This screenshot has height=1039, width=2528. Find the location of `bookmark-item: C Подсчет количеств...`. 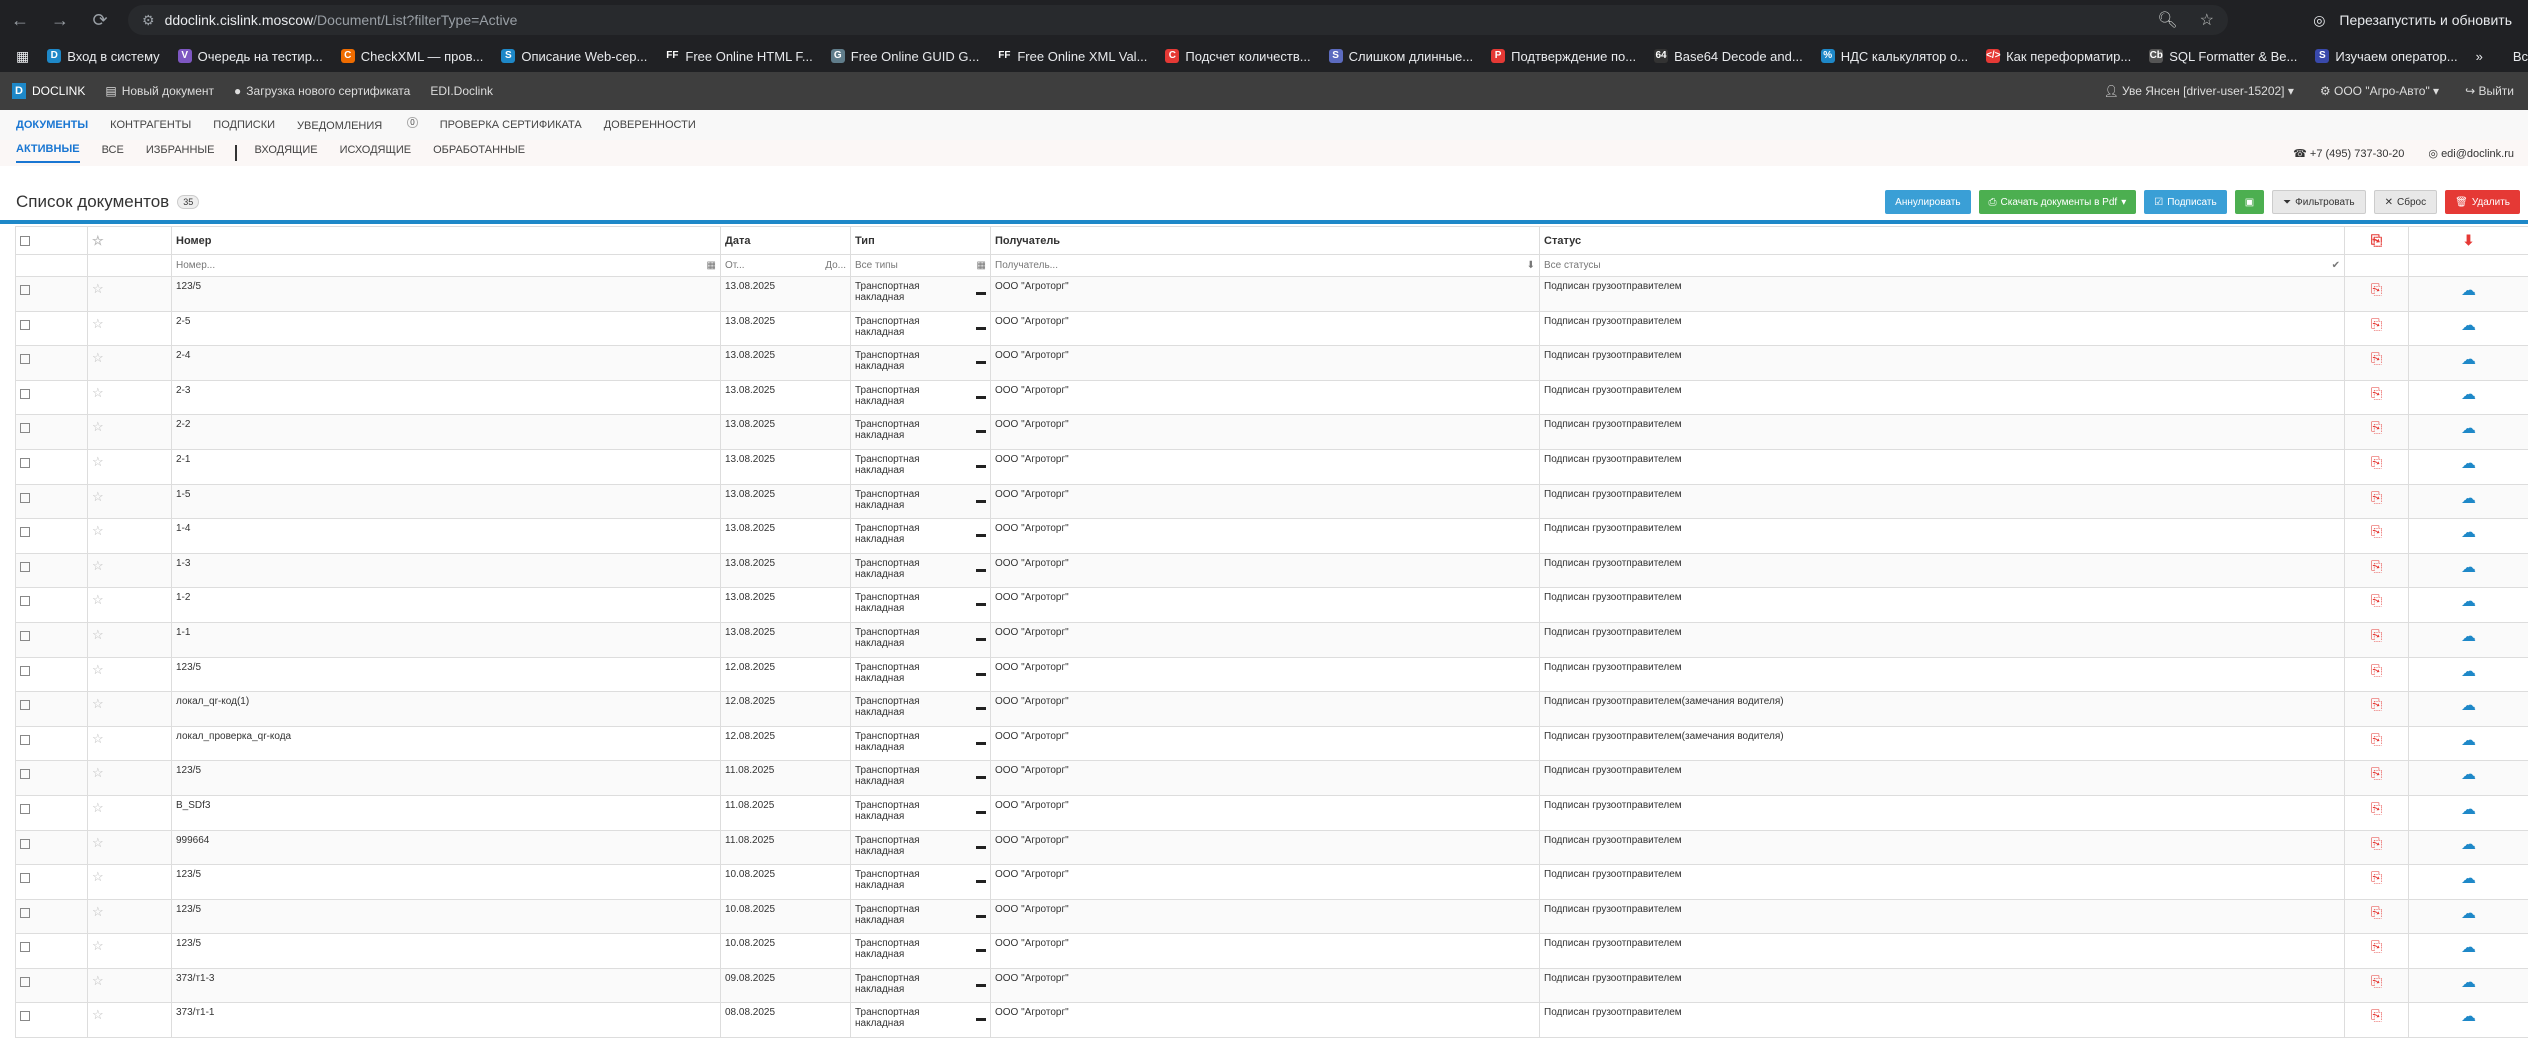

bookmark-item: C Подсчет количеств... is located at coordinates (1238, 56).